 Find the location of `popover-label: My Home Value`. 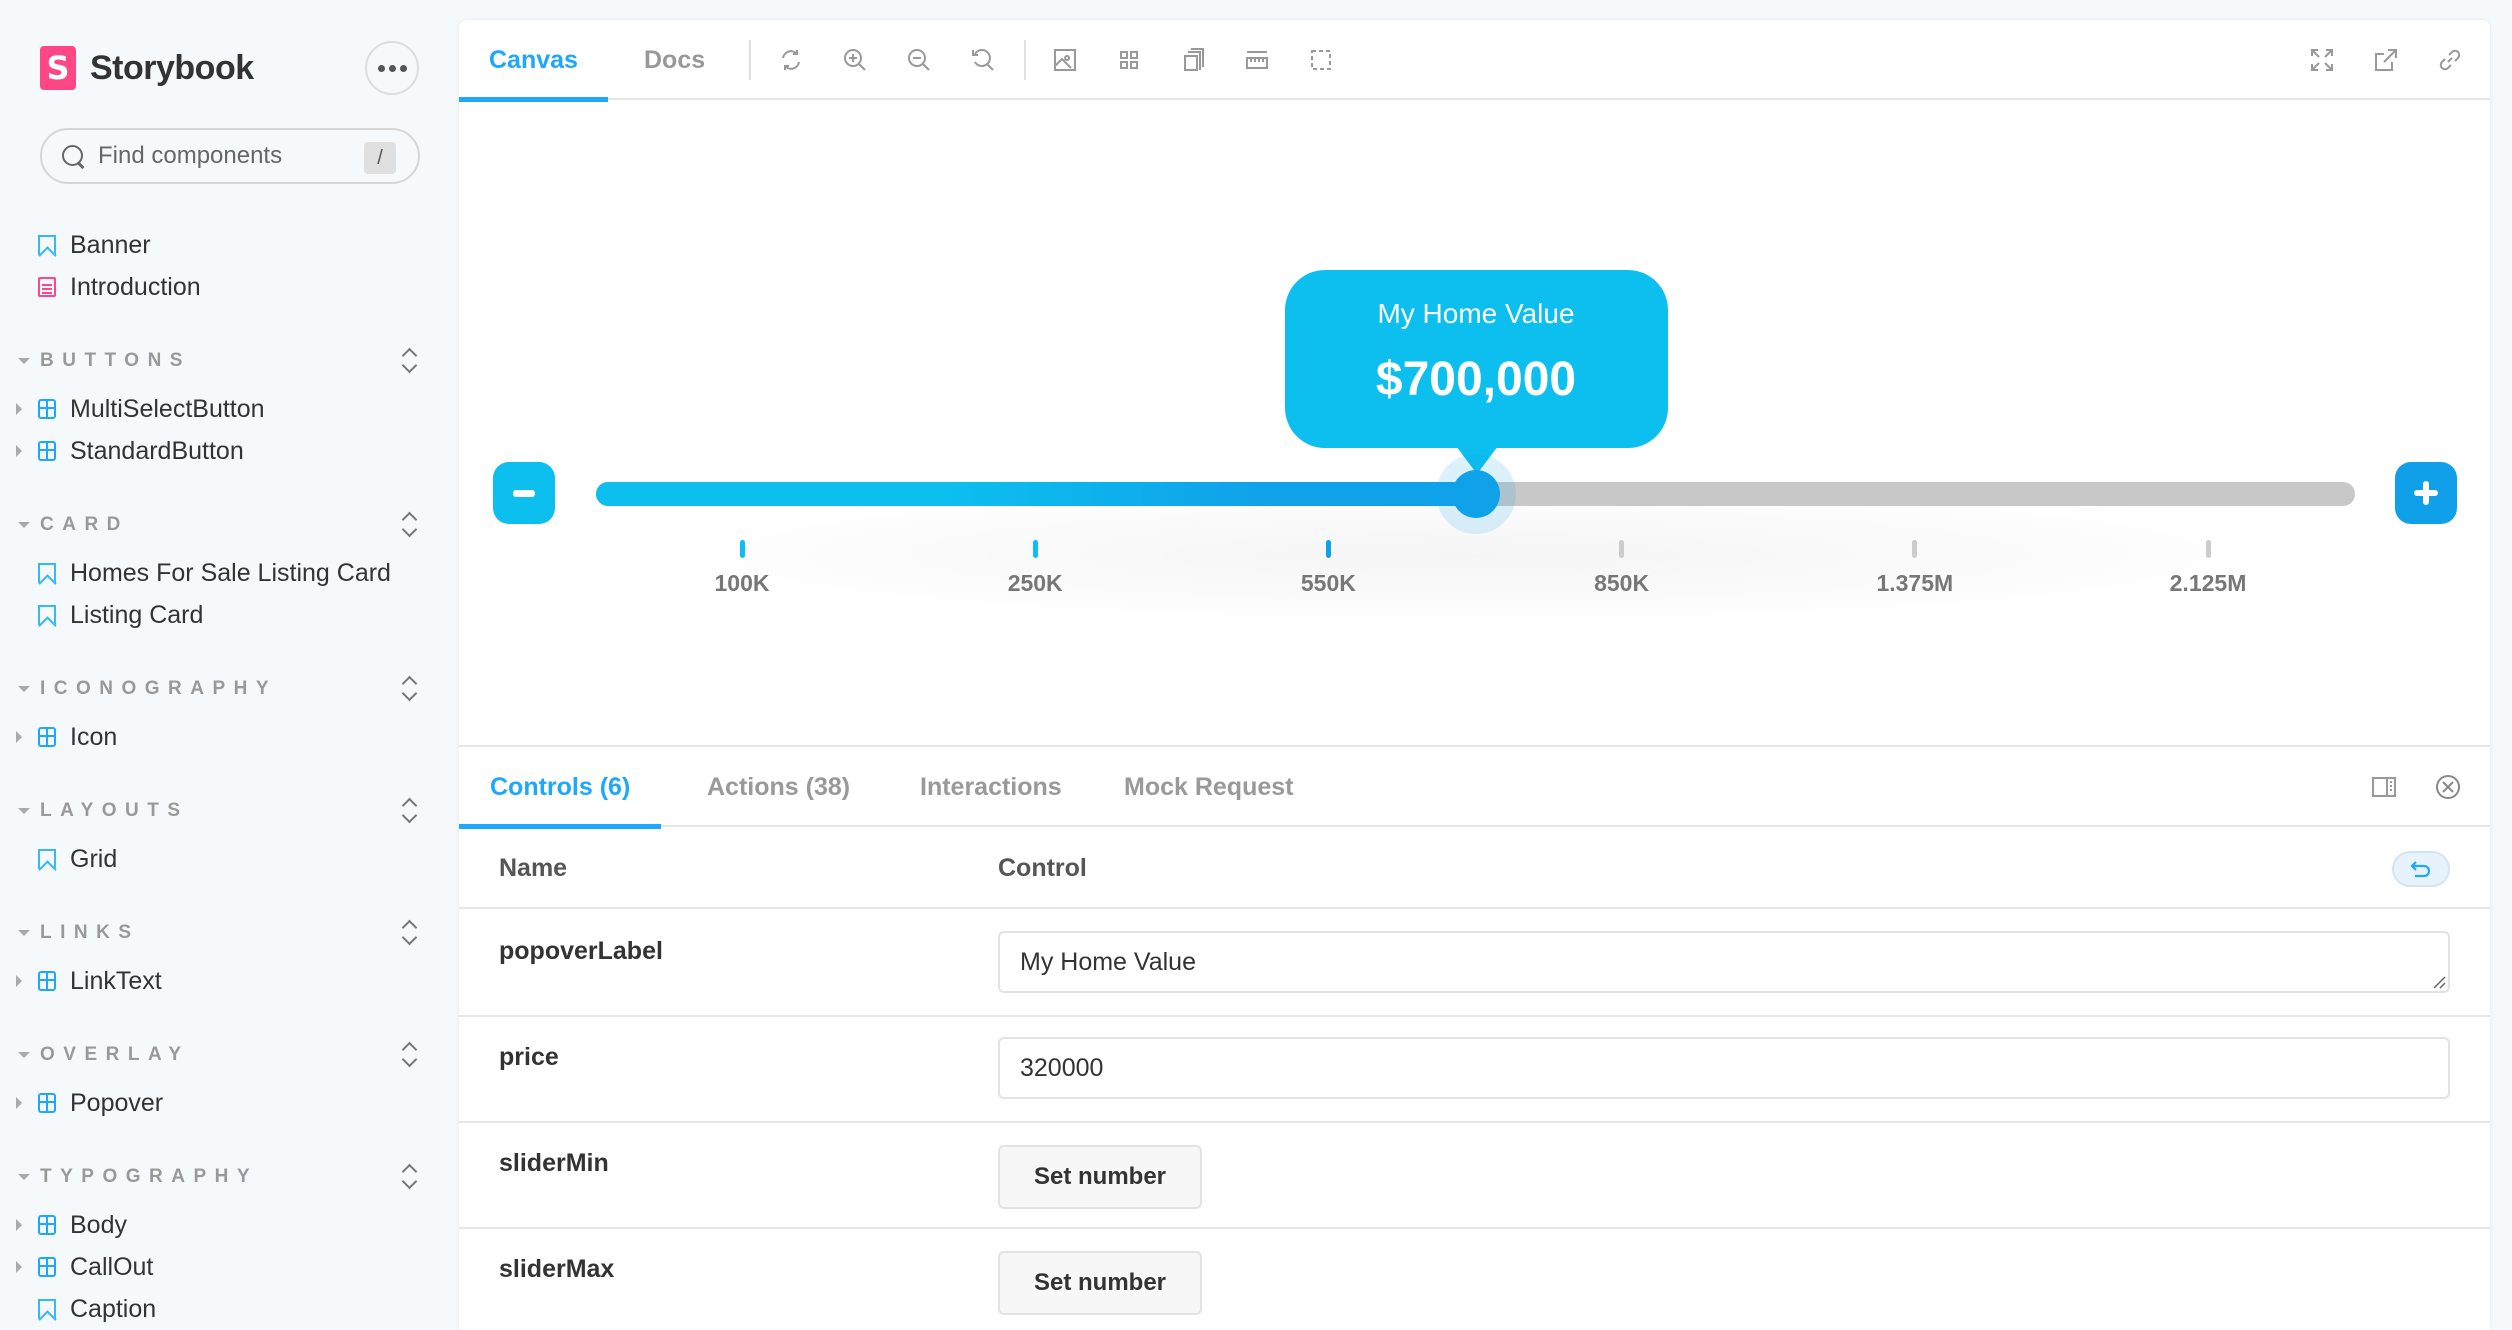

popover-label: My Home Value is located at coordinates (1476, 313).